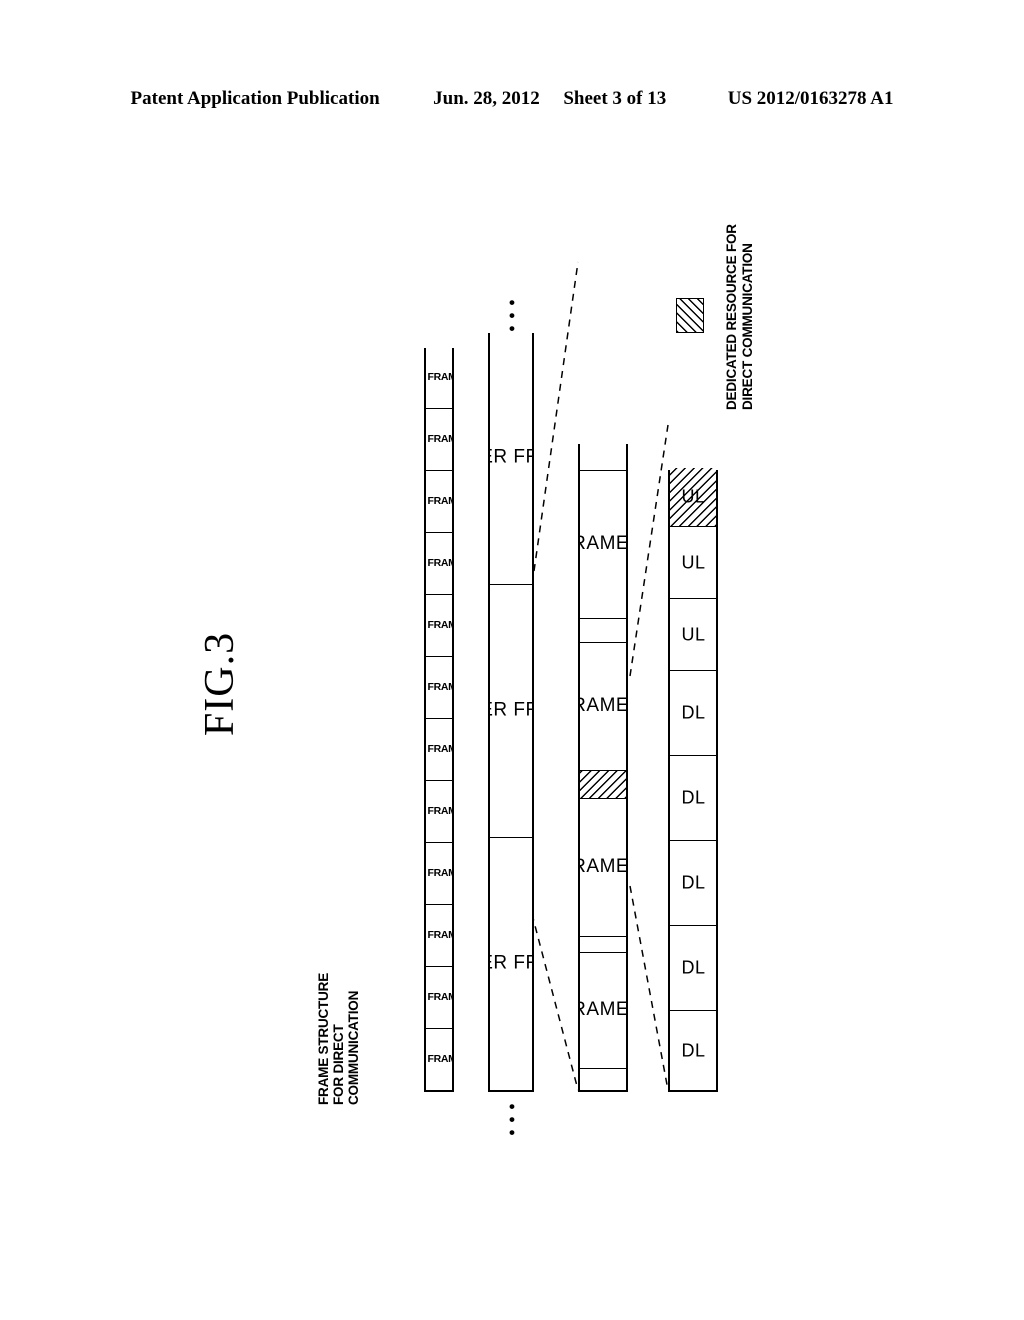 The width and height of the screenshot is (1024, 1320). Describe the element at coordinates (512, 316) in the screenshot. I see `ellipsis-top: • • •` at that location.